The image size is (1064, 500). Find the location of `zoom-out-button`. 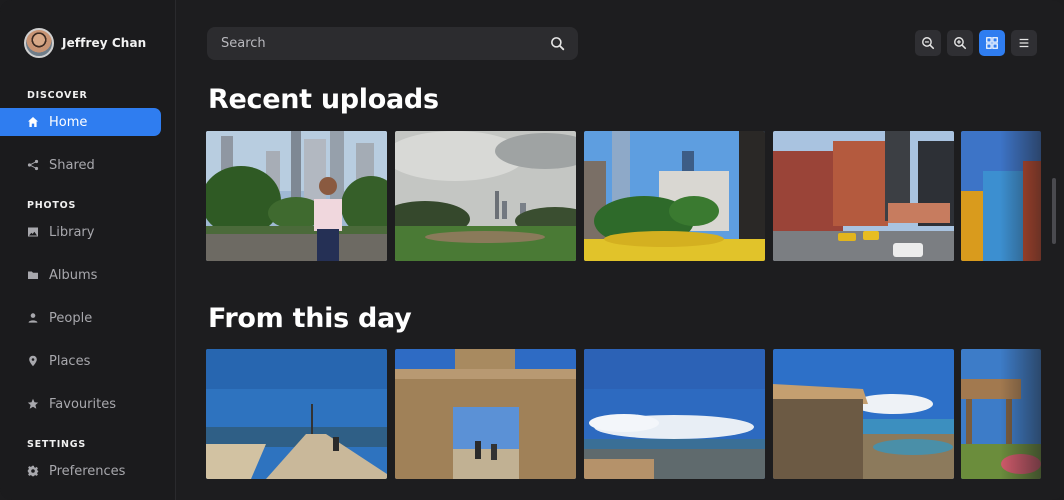

zoom-out-button is located at coordinates (928, 43).